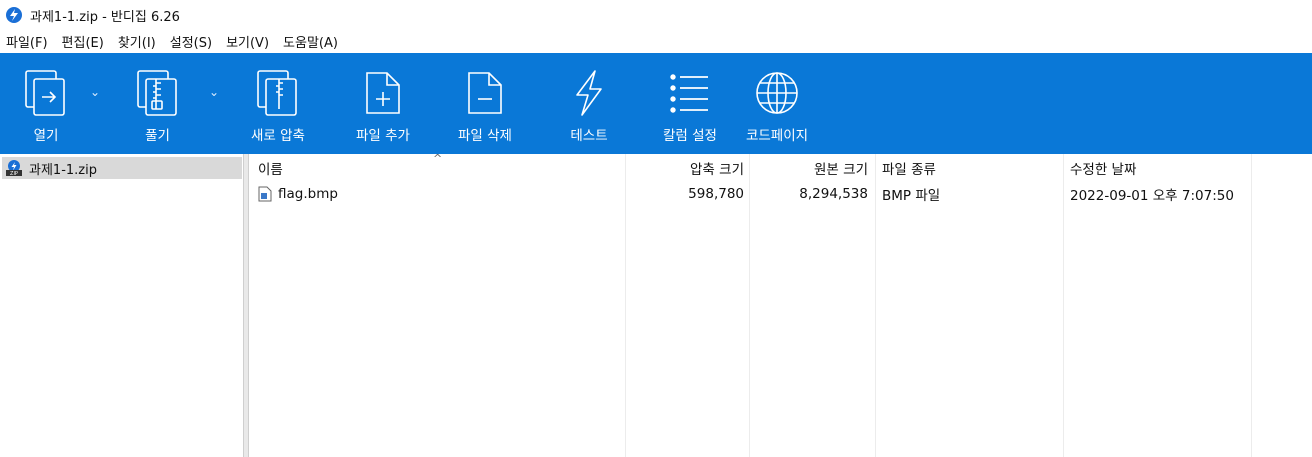 The height and width of the screenshot is (457, 1312). What do you see at coordinates (121, 305) in the screenshot?
I see `folder-tree: ZIP 과제1-1.zip` at bounding box center [121, 305].